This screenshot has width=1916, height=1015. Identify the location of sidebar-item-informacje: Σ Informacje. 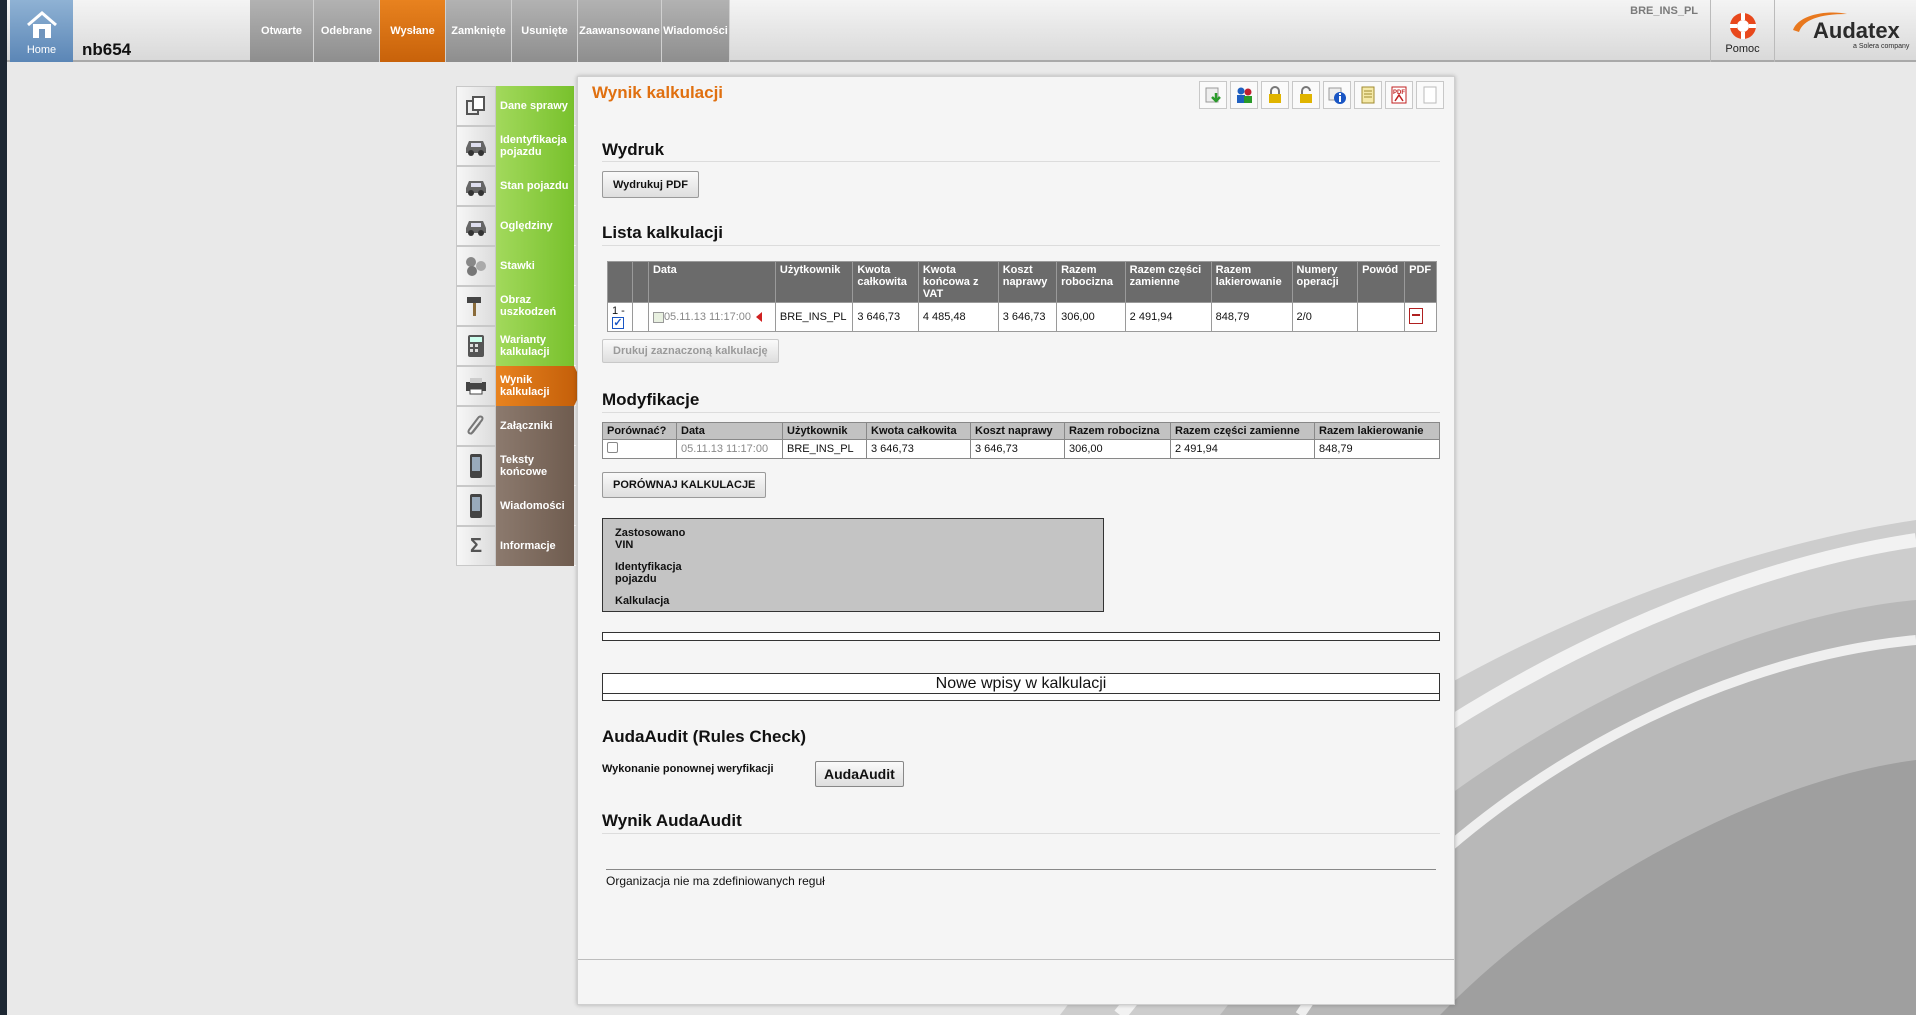
(516, 546).